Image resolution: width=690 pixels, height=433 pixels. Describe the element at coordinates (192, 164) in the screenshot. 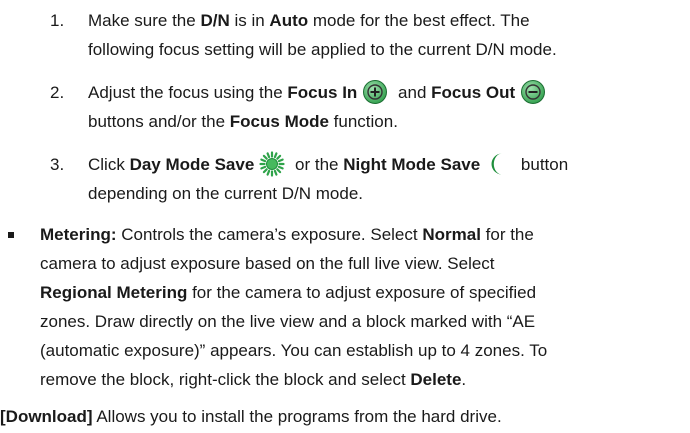

I see `day-mode-save-label: Day Mode Save` at that location.